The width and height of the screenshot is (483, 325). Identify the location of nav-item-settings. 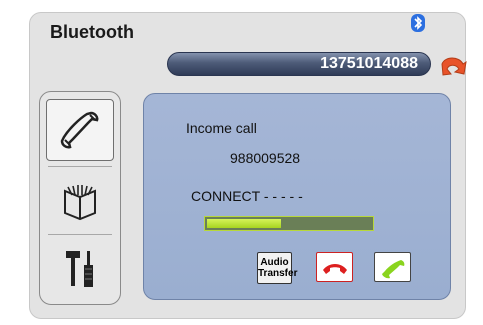
(80, 269).